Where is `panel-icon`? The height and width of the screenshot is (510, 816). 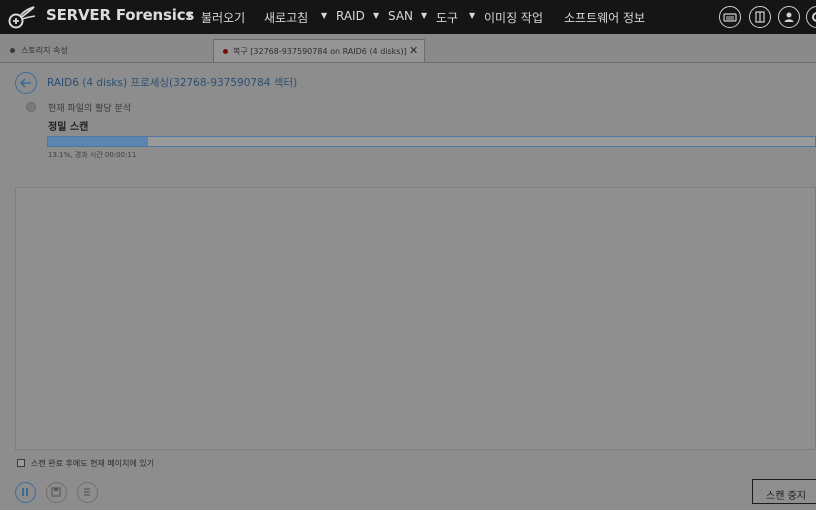 panel-icon is located at coordinates (760, 17).